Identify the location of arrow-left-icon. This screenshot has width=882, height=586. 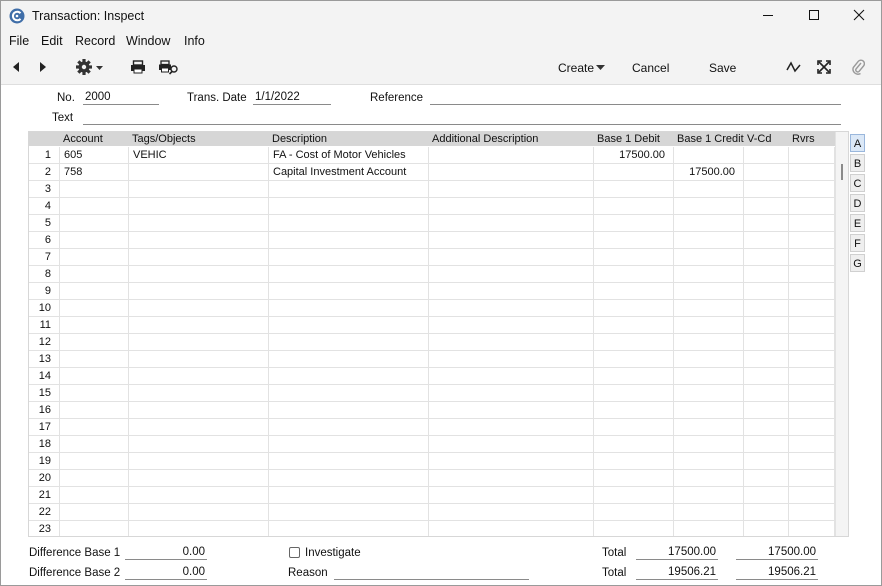
(16, 67).